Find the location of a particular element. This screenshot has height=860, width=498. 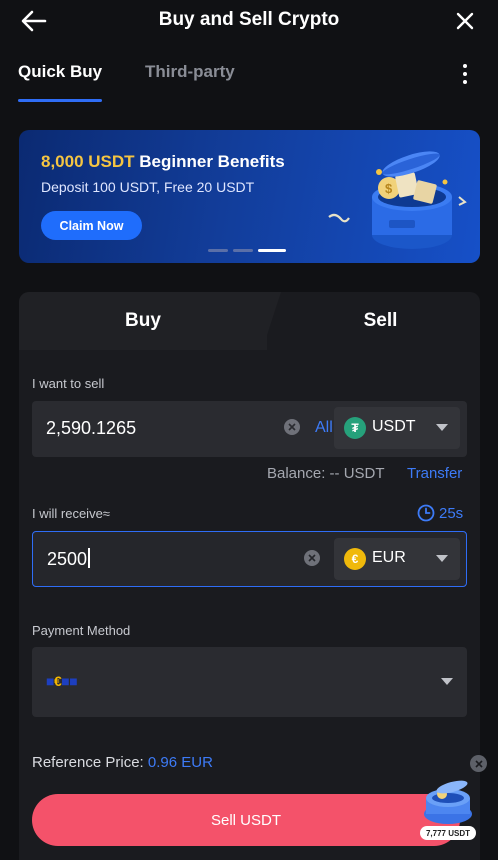

banner-title: 8,000 USDT Beginner Benefits is located at coordinates (163, 161).